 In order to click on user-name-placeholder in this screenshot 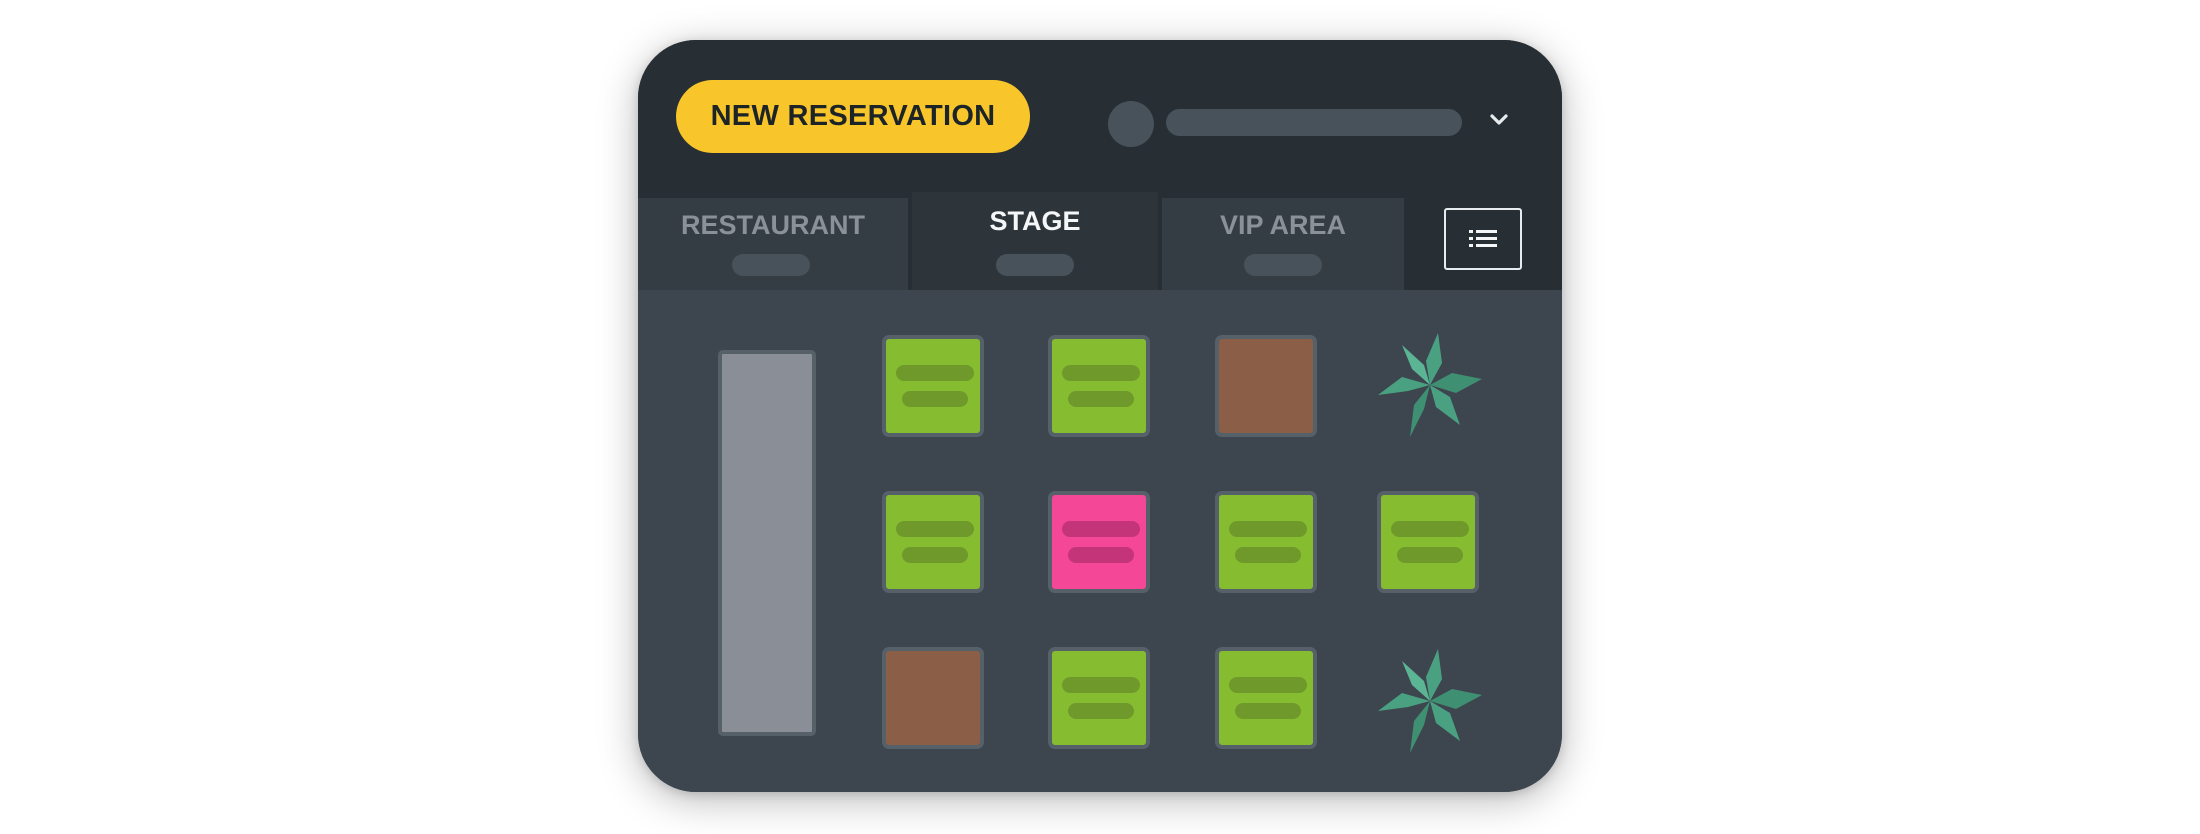, I will do `click(1314, 122)`.